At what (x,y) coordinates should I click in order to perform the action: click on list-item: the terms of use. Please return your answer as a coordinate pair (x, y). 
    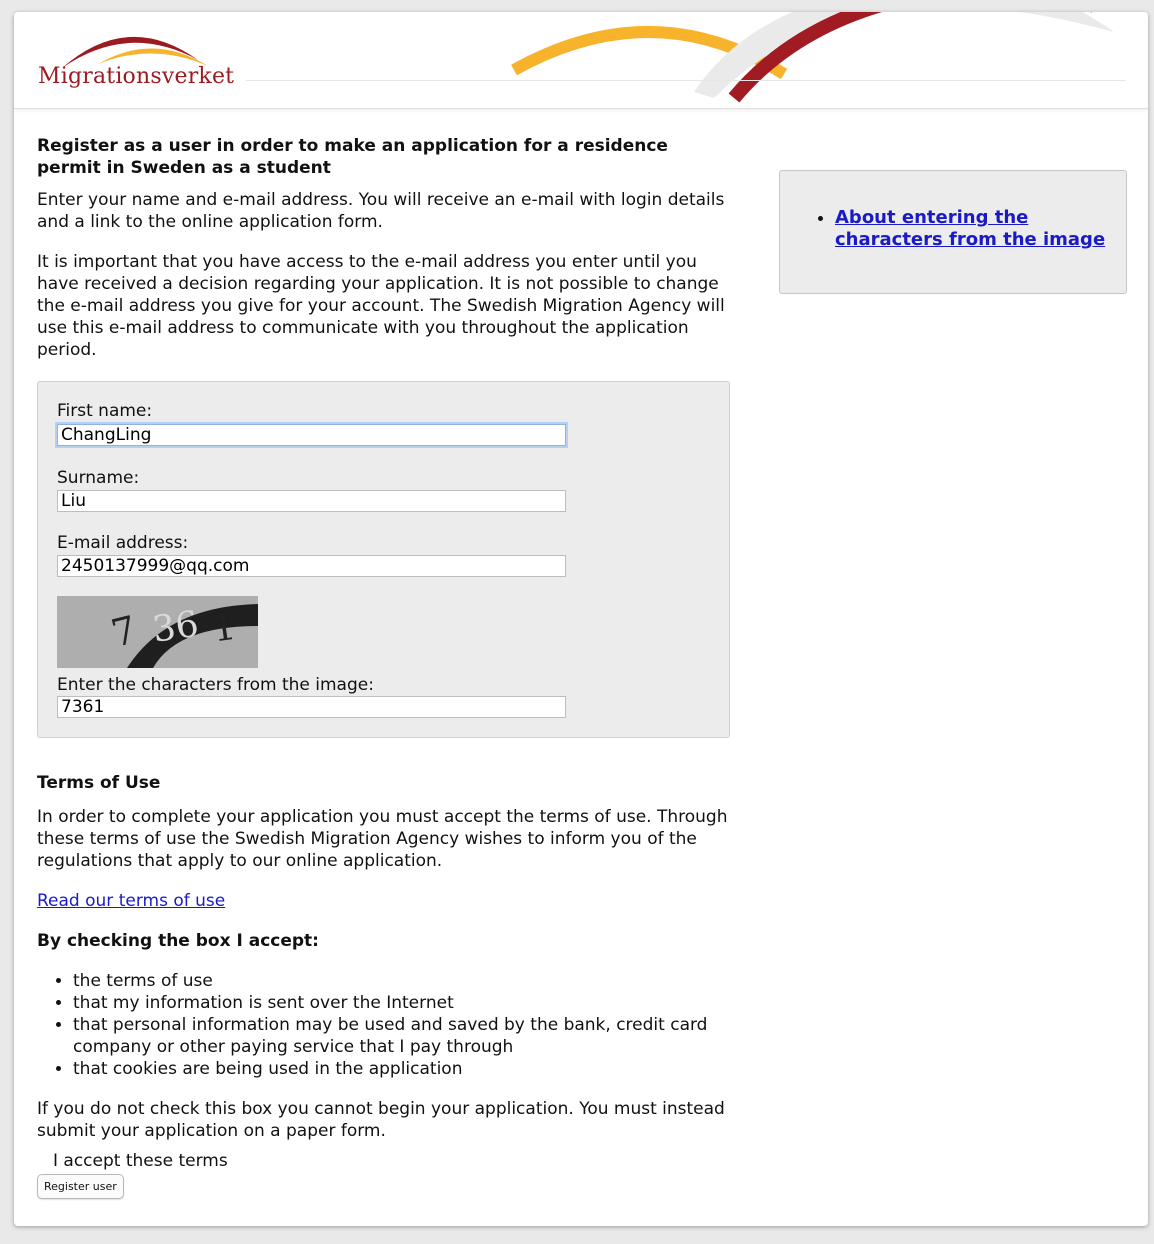
    Looking at the image, I should click on (405, 981).